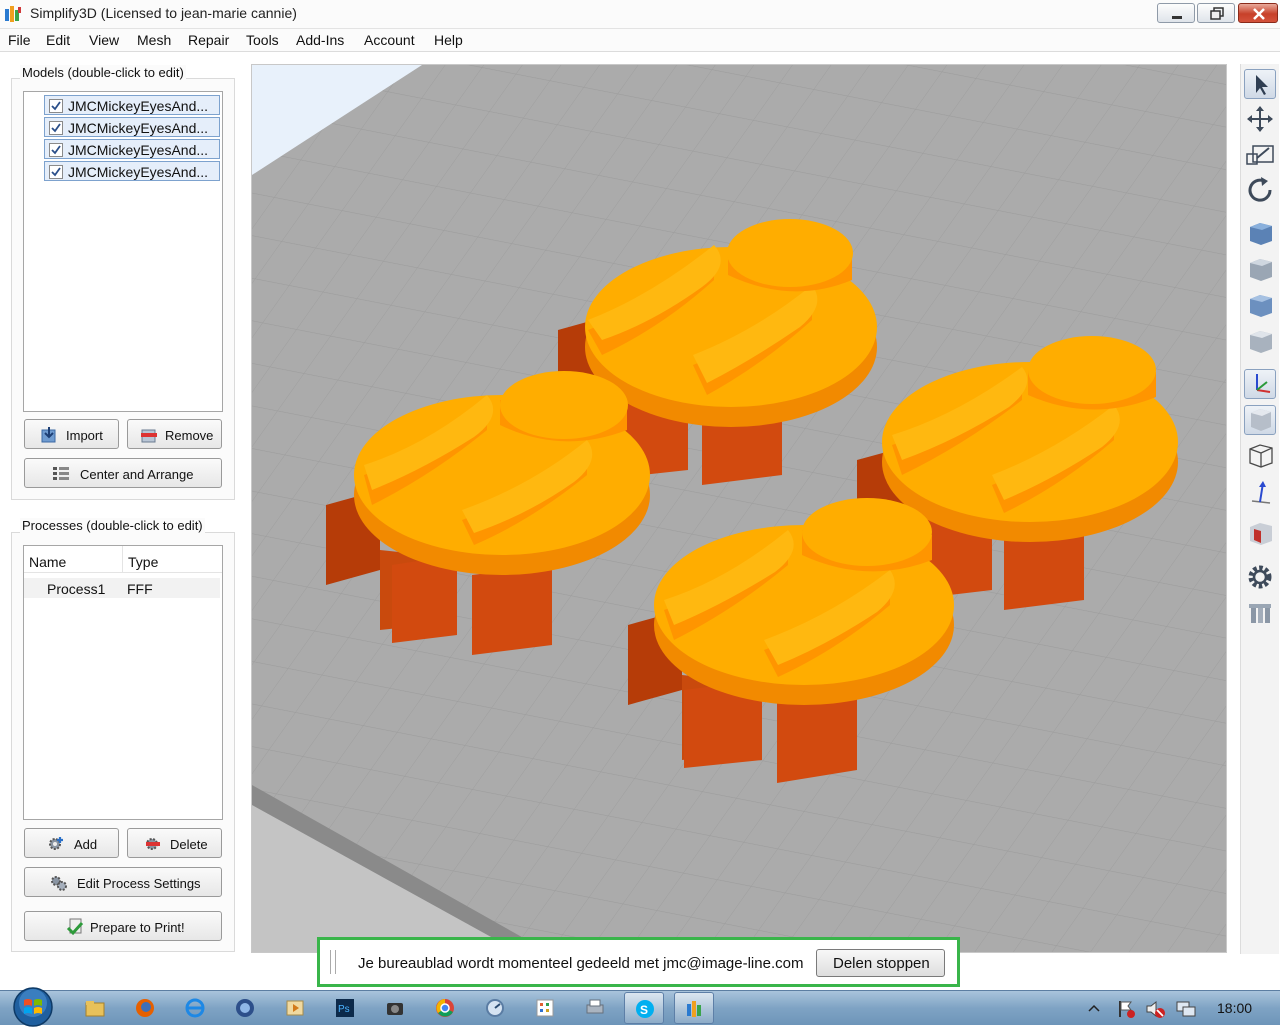 The image size is (1280, 1027). I want to click on menu-file: File, so click(19, 40).